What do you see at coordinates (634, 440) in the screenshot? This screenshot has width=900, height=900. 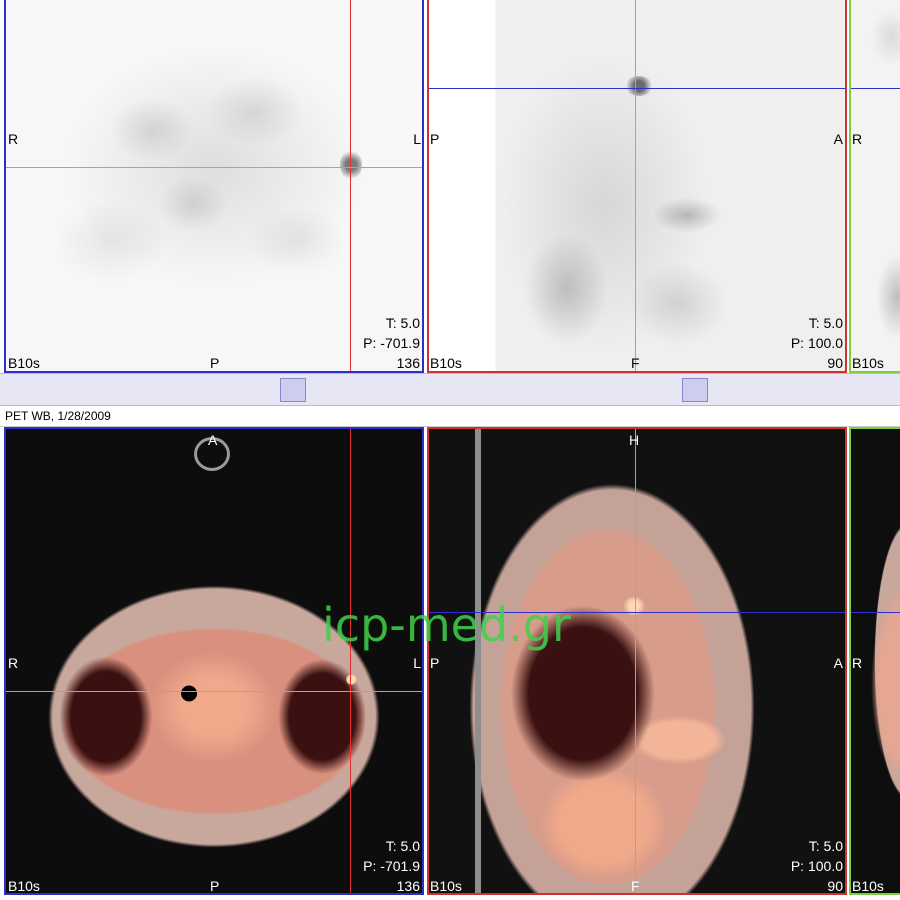 I see `orientation-top-label: H` at bounding box center [634, 440].